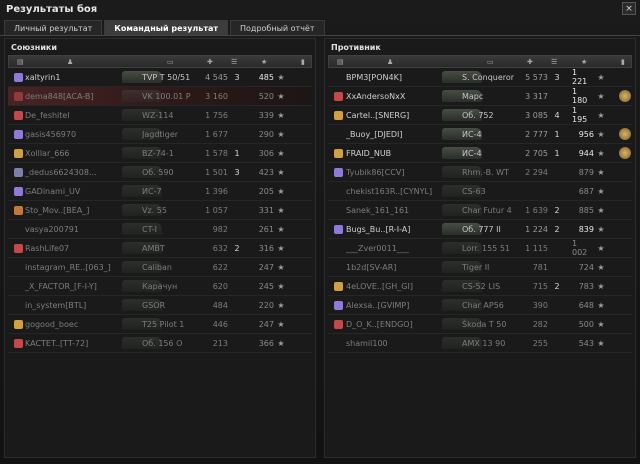 Image resolution: width=640 pixels, height=464 pixels. I want to click on table-row: Xolllar_666 BZ-74-1 1 578 1 306 ★, so click(160, 153).